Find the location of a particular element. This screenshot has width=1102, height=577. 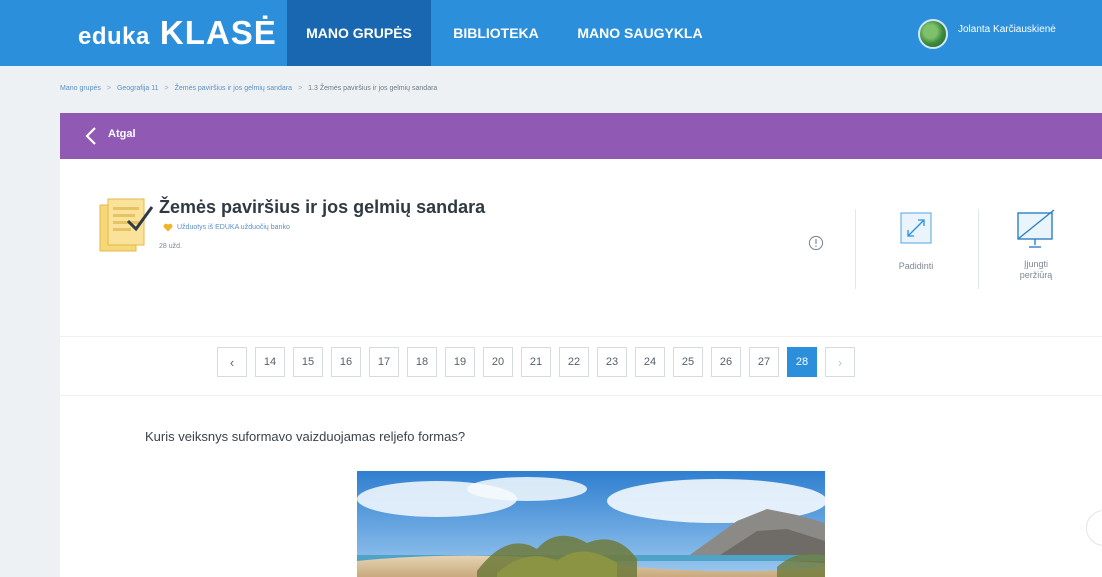

nav-biblioteka: BIBLIOTEKA is located at coordinates (496, 33).